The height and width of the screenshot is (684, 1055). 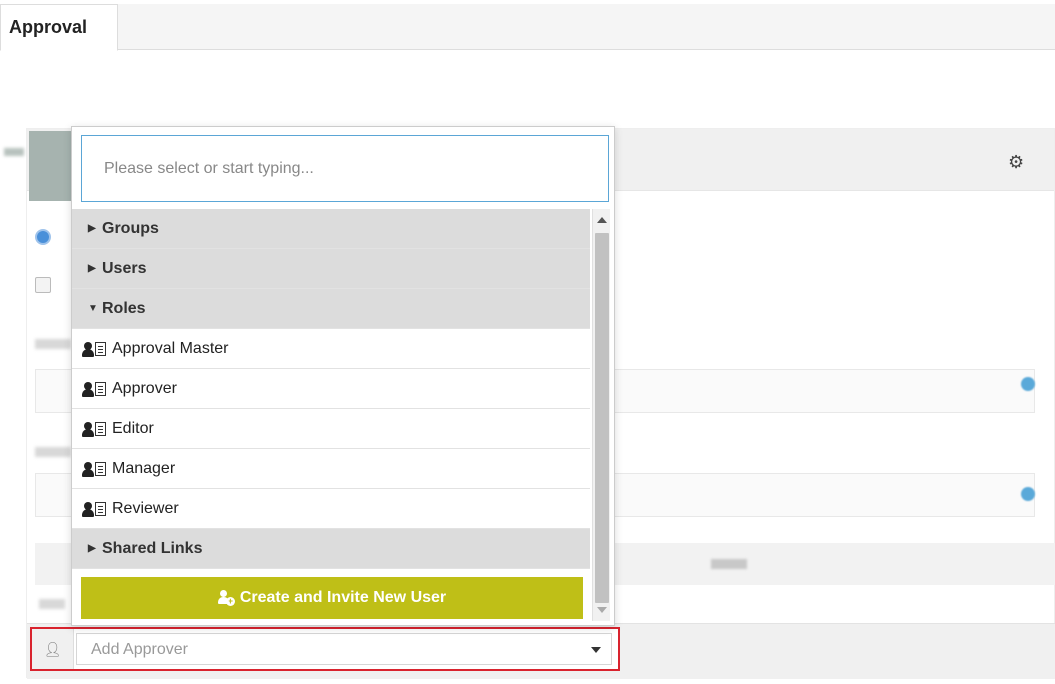 I want to click on group-header-users: ▶ Users, so click(x=331, y=269).